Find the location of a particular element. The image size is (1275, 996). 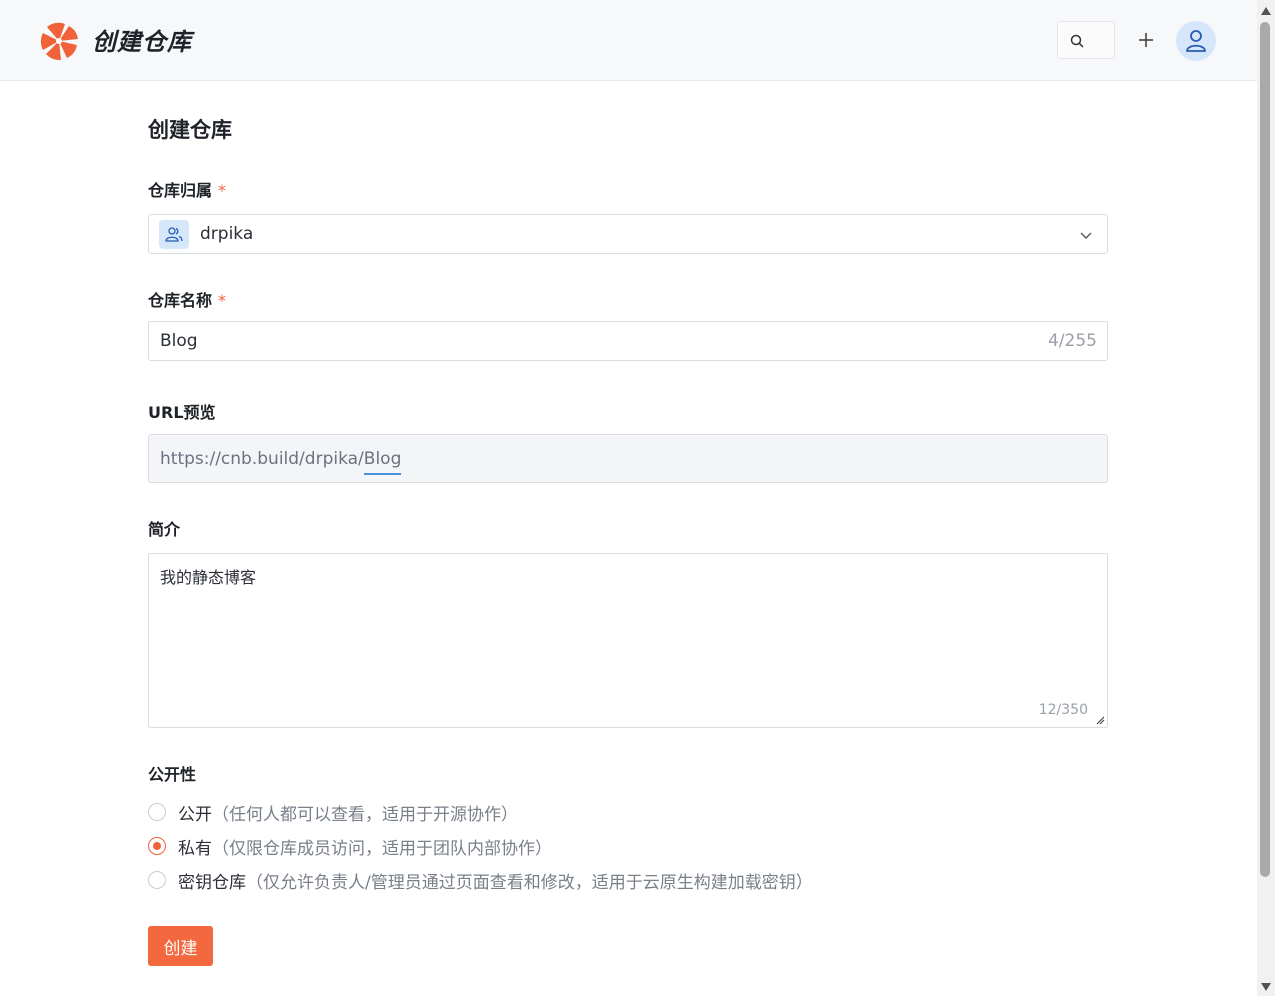

url-preview-label: URL预览 is located at coordinates (182, 412).